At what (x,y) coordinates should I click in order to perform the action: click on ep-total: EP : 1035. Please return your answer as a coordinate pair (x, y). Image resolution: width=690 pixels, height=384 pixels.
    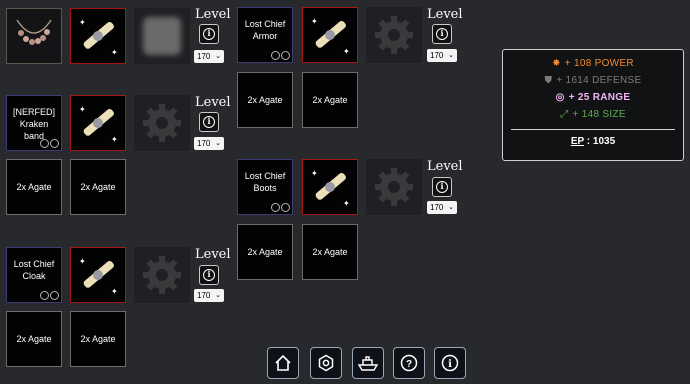
    Looking at the image, I should click on (593, 142).